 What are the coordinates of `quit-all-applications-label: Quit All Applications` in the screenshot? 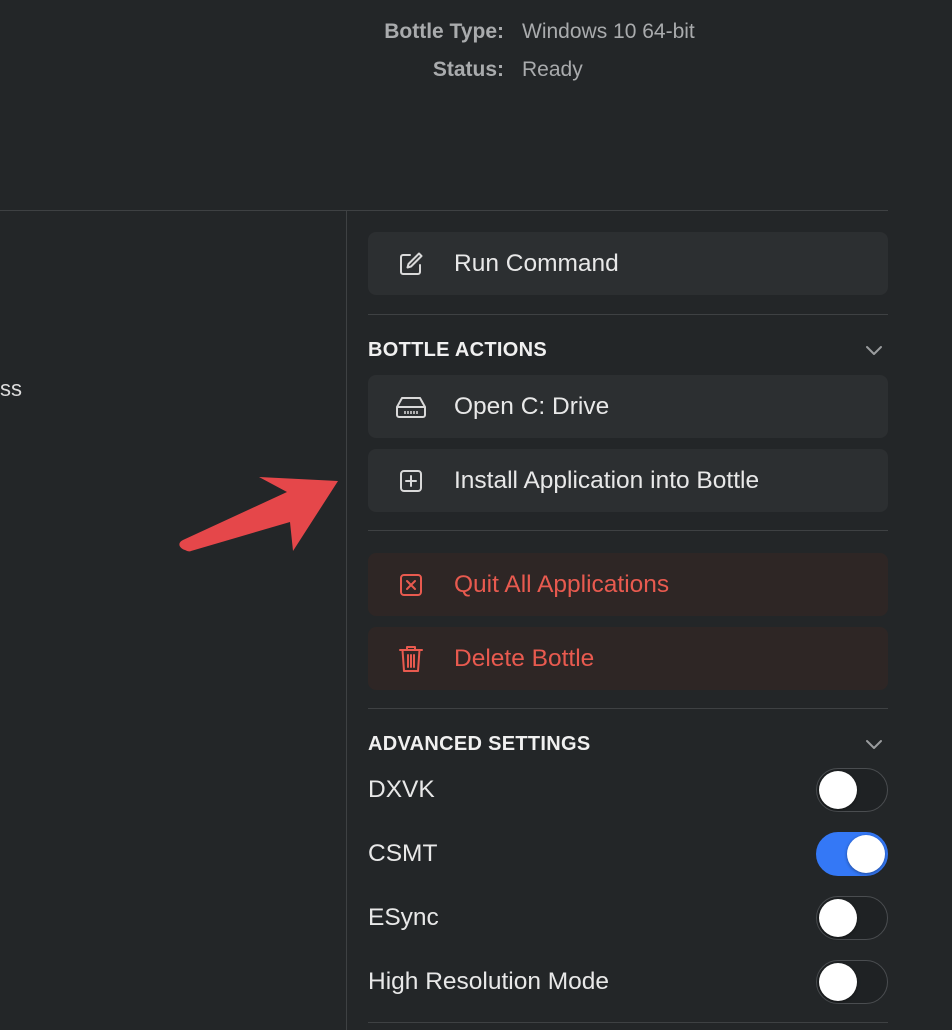 It's located at (562, 584).